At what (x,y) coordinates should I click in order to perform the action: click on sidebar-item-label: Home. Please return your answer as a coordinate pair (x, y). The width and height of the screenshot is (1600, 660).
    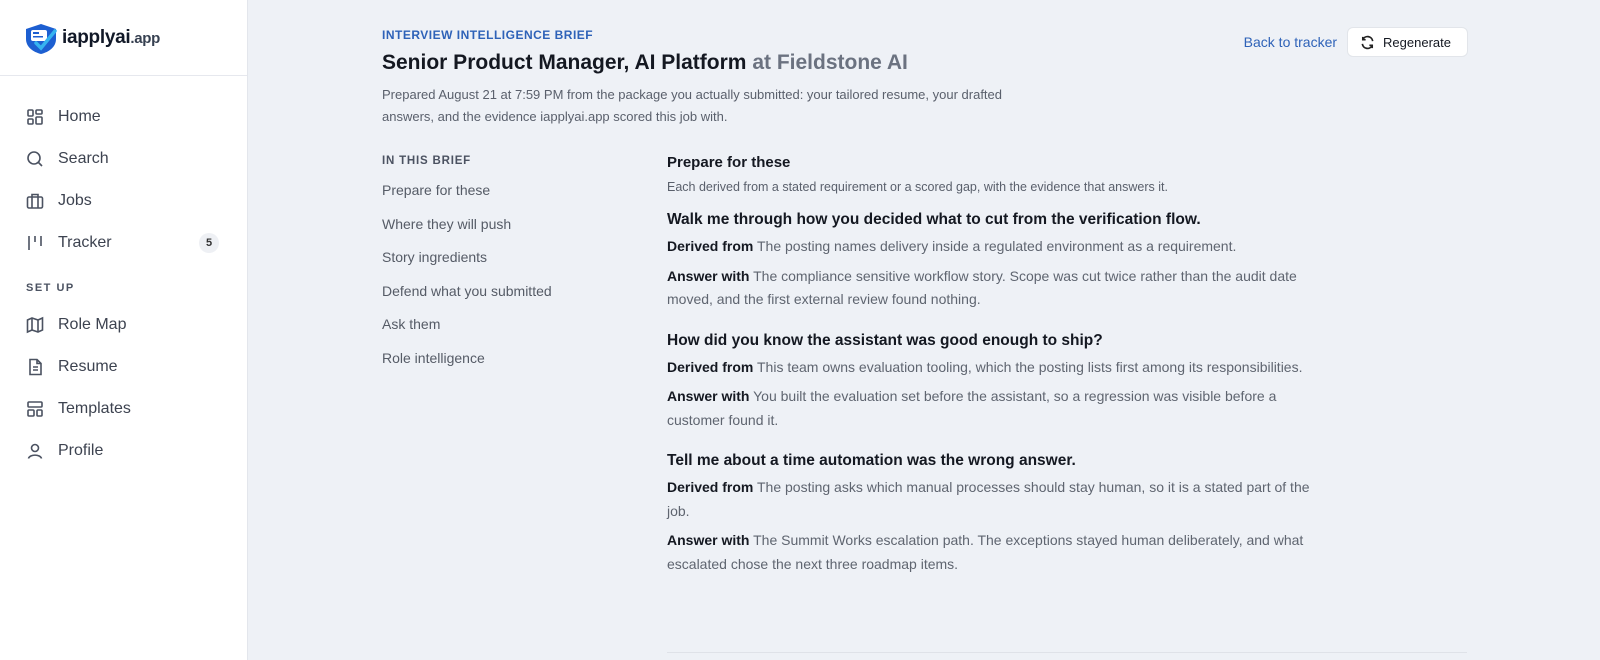
    Looking at the image, I should click on (79, 116).